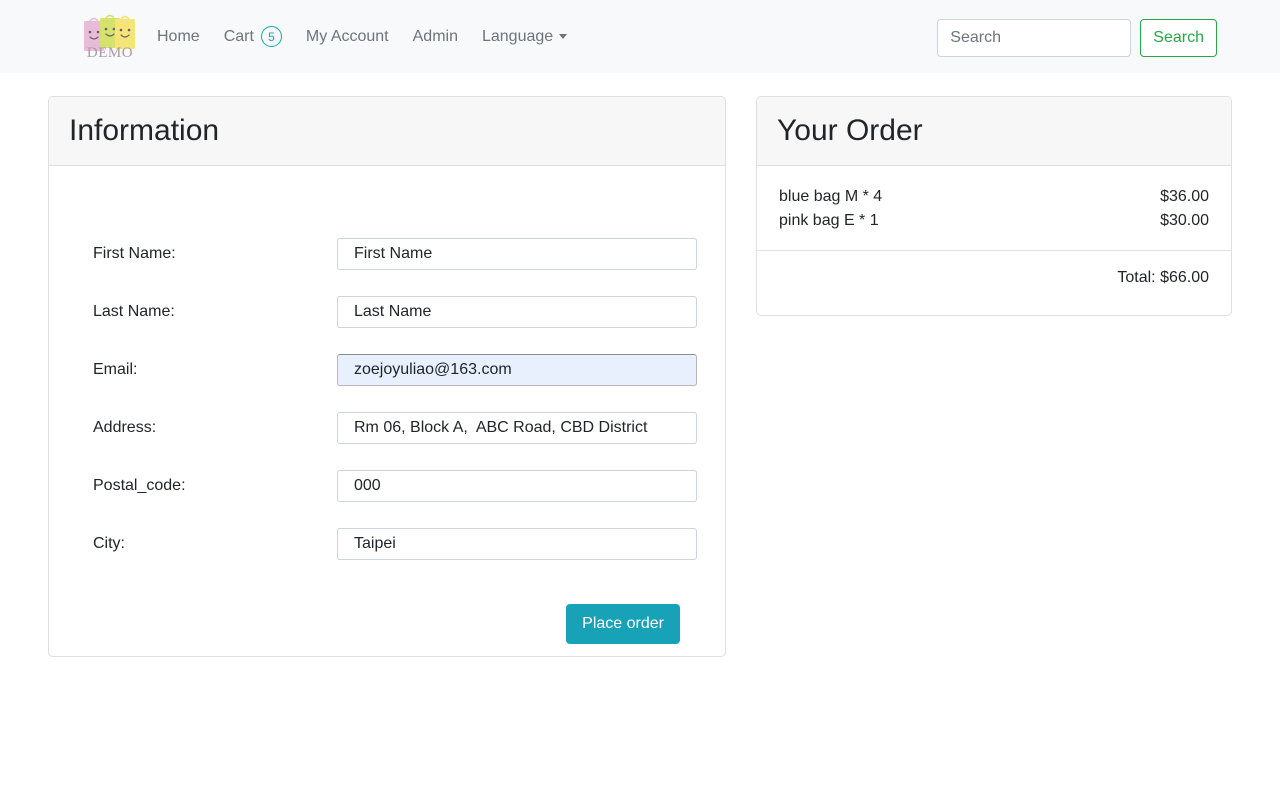  Describe the element at coordinates (115, 369) in the screenshot. I see `email-label: Email:` at that location.